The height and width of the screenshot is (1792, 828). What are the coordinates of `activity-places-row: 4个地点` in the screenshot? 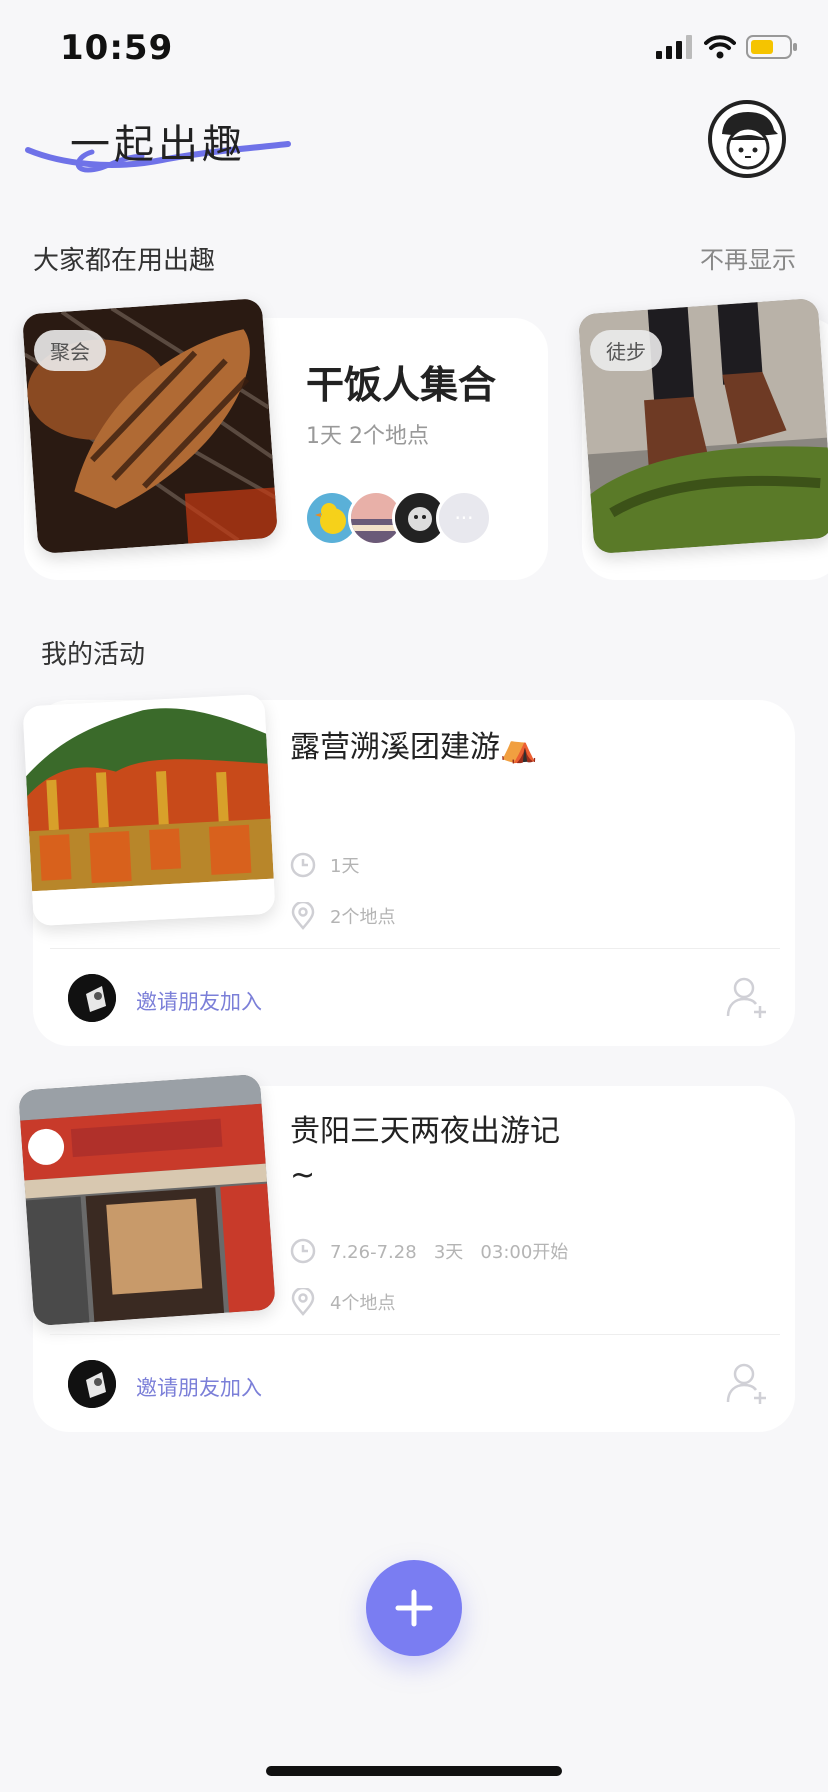 It's located at (342, 1302).